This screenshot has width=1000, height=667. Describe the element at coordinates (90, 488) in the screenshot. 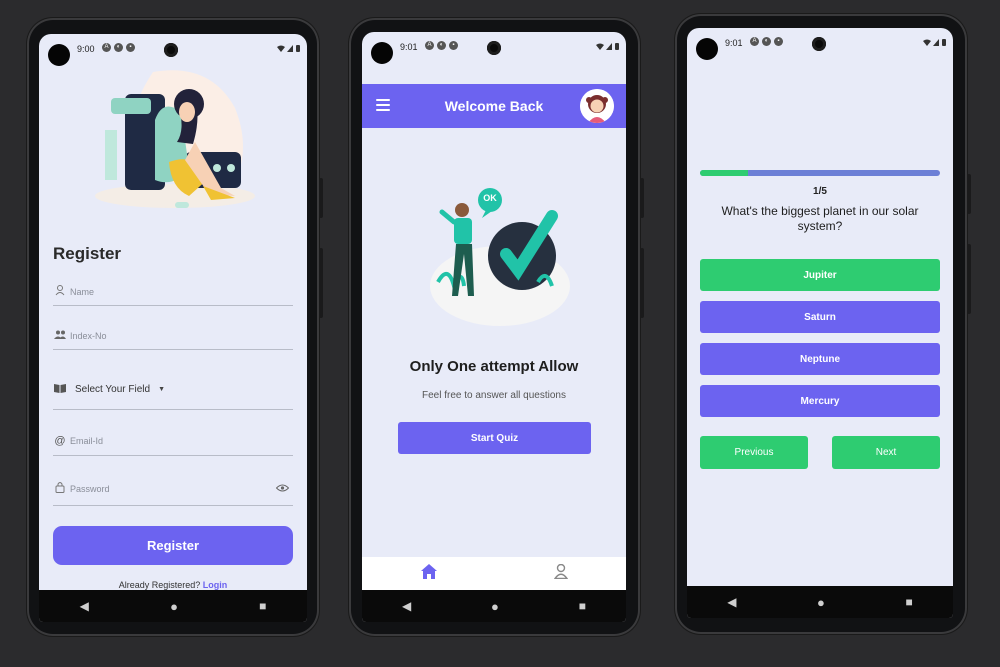

I see `password-placeholder: Password` at that location.